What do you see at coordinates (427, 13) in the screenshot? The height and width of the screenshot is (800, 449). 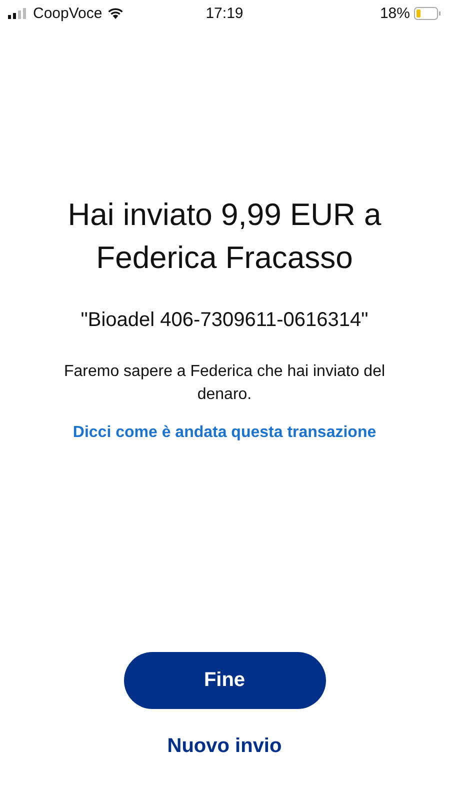 I see `battery-icon` at bounding box center [427, 13].